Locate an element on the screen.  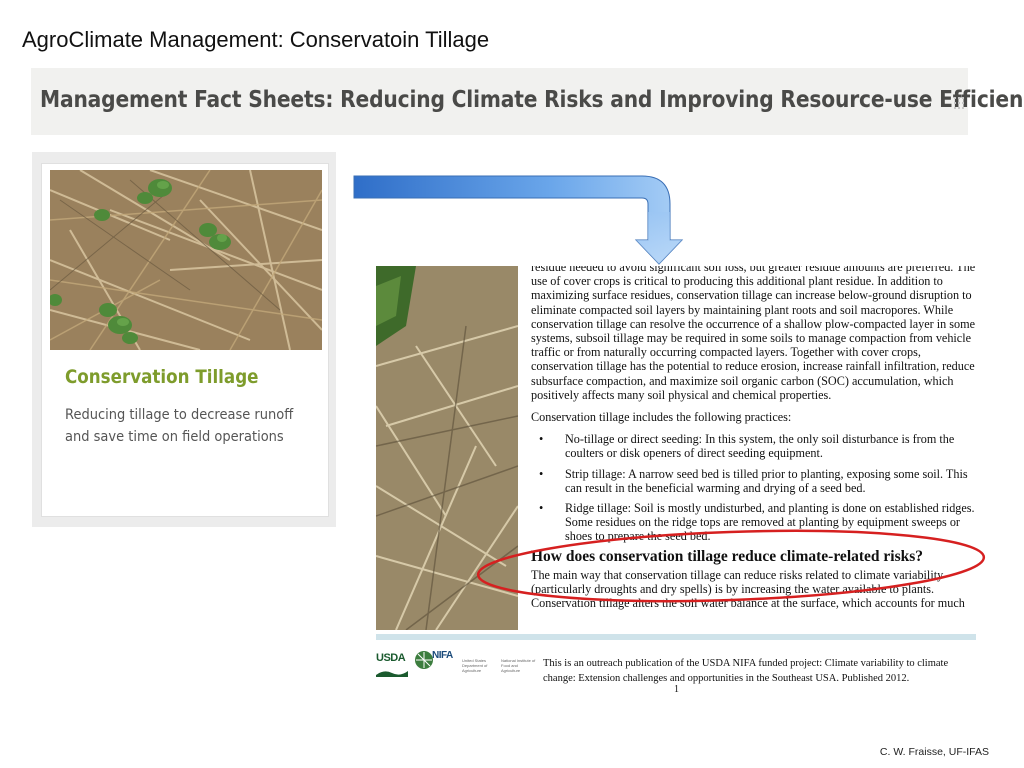
nifa-logo: NIFA is located at coordinates (436, 660).